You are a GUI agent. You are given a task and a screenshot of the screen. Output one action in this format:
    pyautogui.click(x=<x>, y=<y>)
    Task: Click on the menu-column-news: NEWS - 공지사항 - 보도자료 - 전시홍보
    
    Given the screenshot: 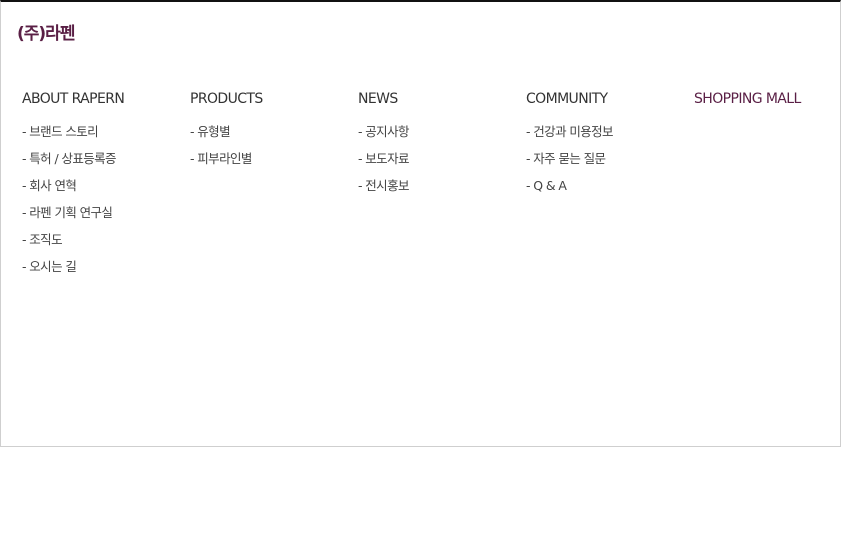 What is the action you would take?
    pyautogui.click(x=438, y=147)
    